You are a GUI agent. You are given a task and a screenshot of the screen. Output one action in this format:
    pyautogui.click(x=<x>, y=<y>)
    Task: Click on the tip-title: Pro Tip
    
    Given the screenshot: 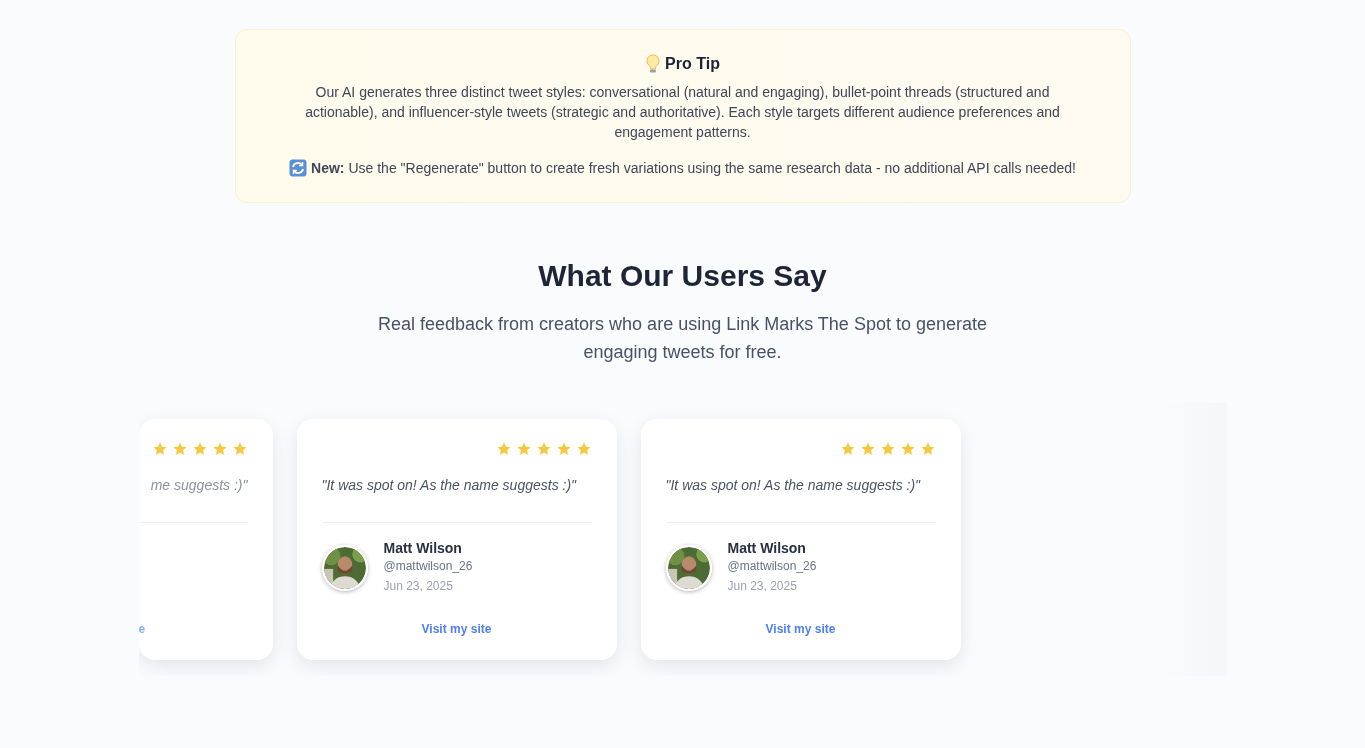 What is the action you would take?
    pyautogui.click(x=692, y=64)
    